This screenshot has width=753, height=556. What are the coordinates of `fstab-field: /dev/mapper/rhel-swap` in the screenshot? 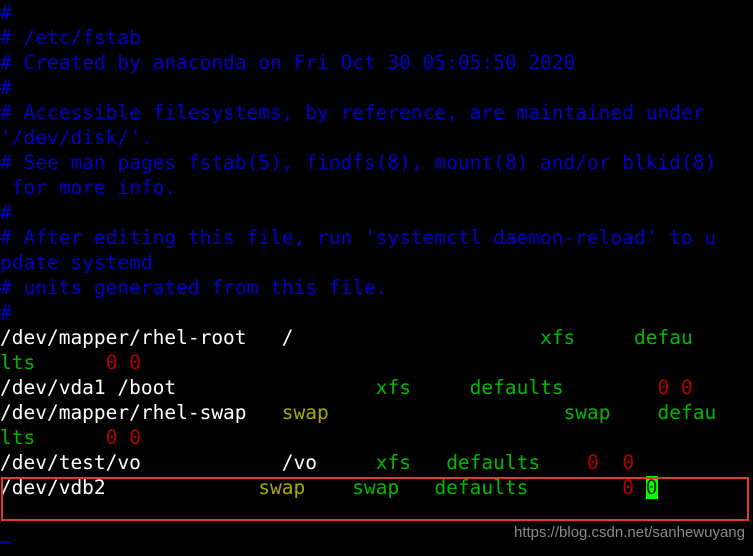 It's located at (123, 412).